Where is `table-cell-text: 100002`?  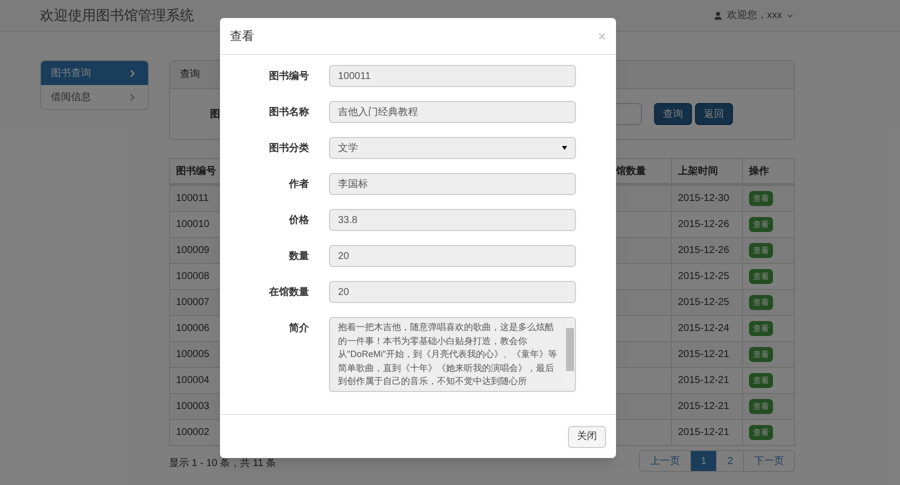 table-cell-text: 100002 is located at coordinates (192, 433).